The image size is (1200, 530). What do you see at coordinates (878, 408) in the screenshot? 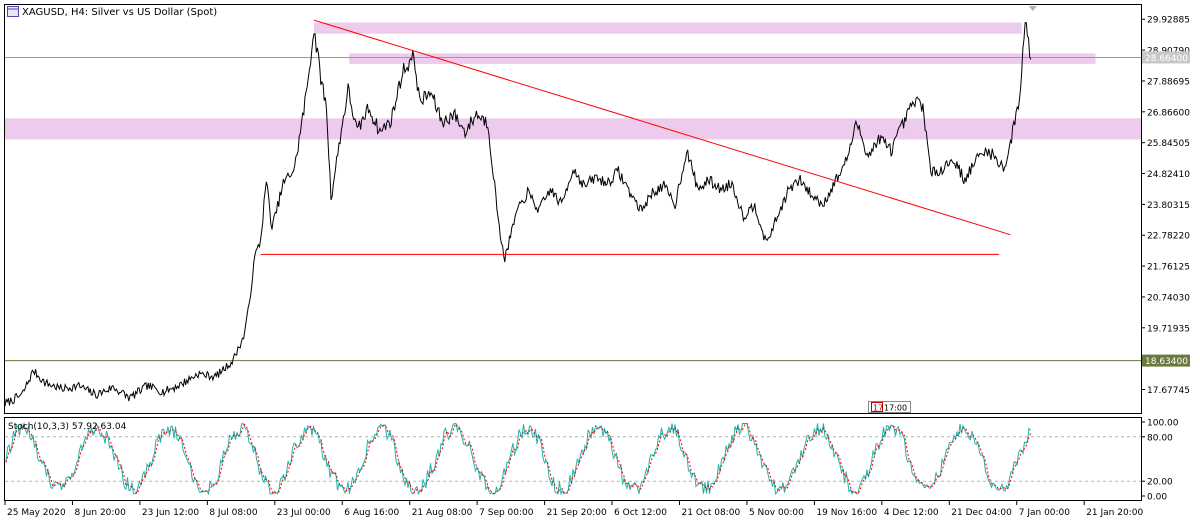
I see `period-marker-badge: 17` at bounding box center [878, 408].